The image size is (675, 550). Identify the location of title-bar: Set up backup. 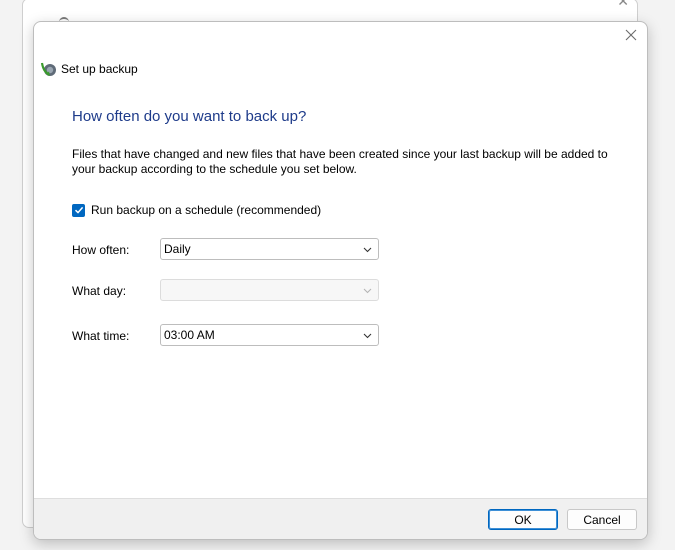
(89, 69).